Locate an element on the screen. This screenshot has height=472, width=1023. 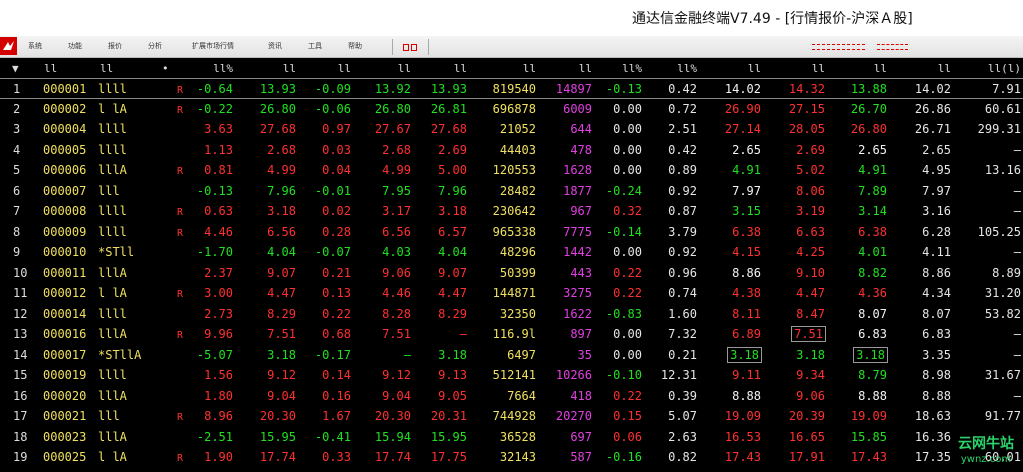
low: 8.82 is located at coordinates (872, 272).